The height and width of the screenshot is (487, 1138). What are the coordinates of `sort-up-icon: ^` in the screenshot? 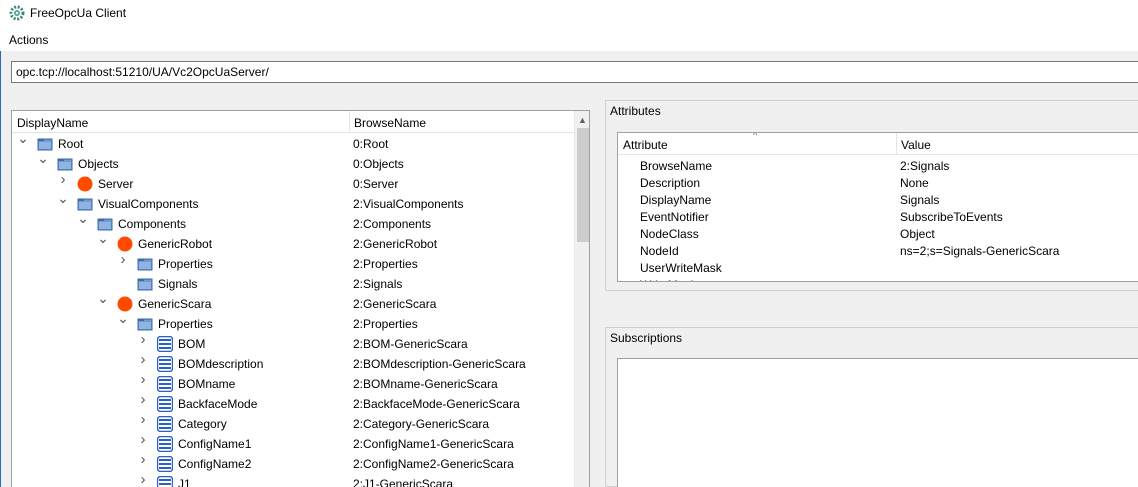 It's located at (755, 136).